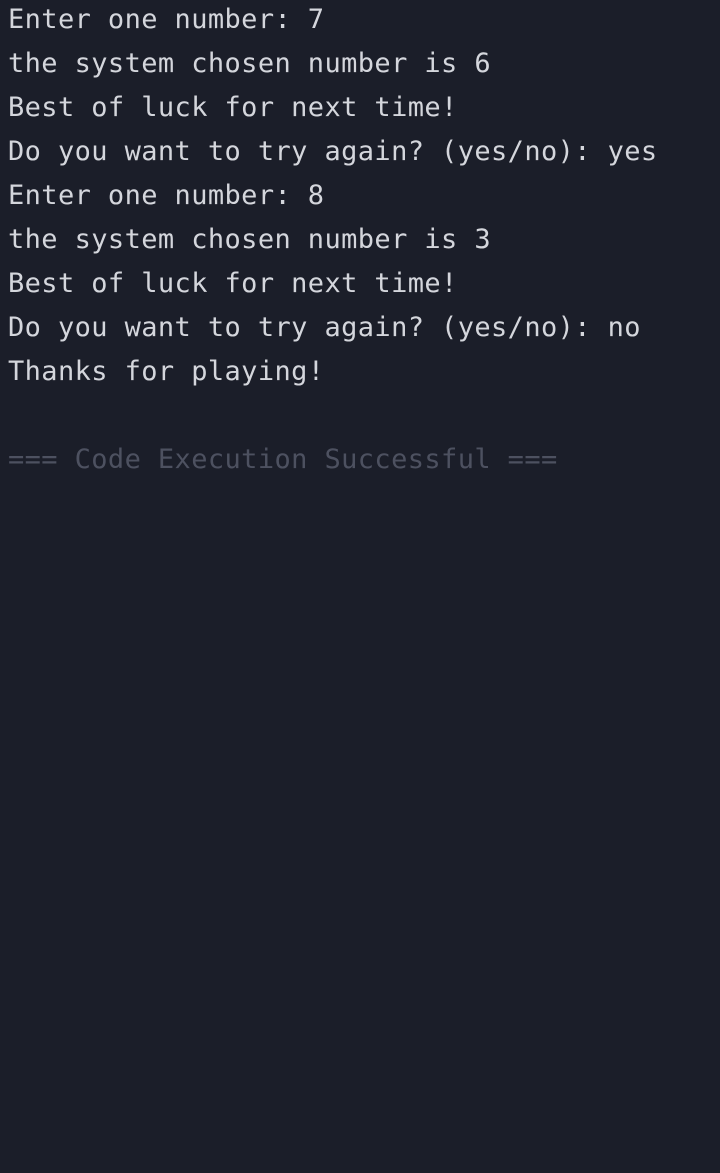  Describe the element at coordinates (166, 195) in the screenshot. I see `output-line: Enter one number: 8` at that location.